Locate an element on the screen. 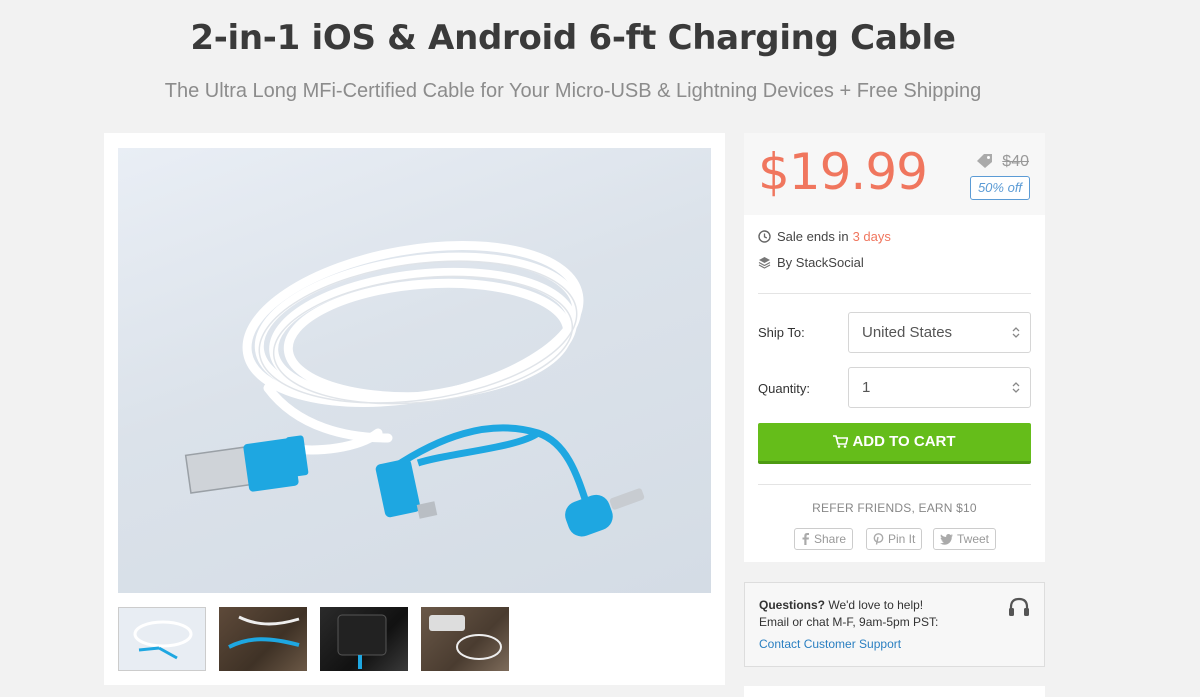 The image size is (1200, 697). next-panel is located at coordinates (894, 691).